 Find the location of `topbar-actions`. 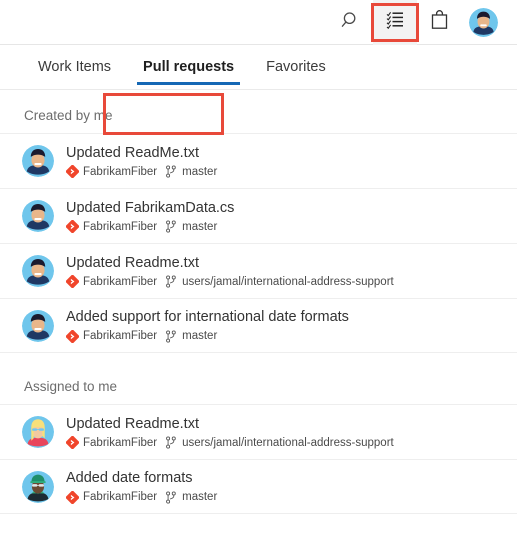

topbar-actions is located at coordinates (417, 22).